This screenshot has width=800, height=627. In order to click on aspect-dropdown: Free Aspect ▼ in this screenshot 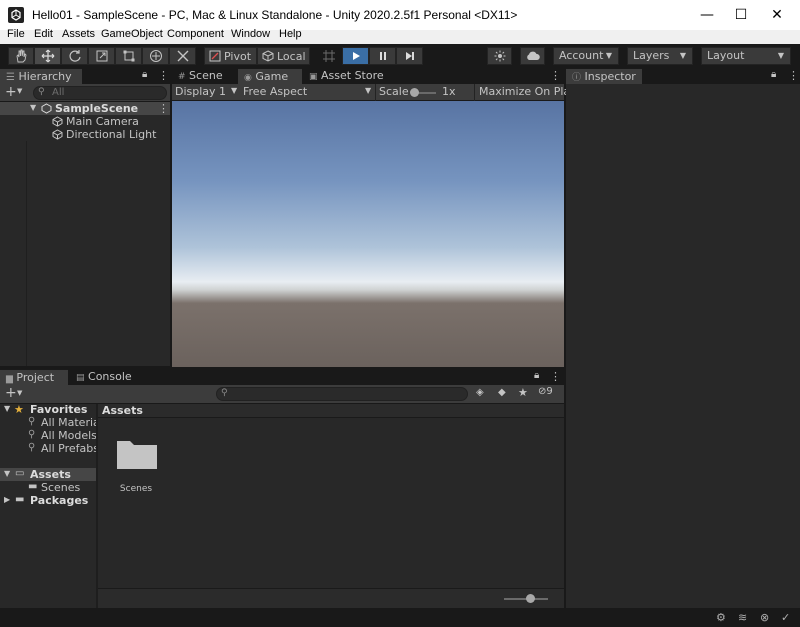, I will do `click(308, 92)`.